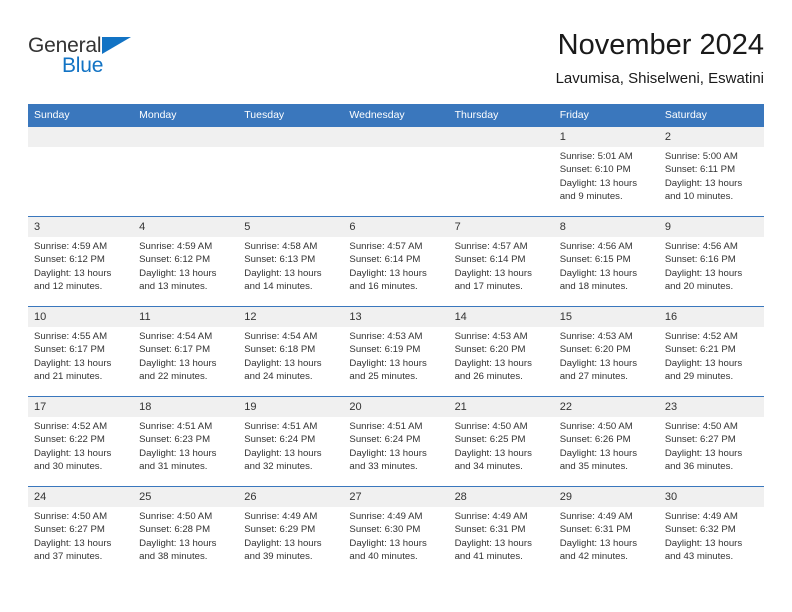 The height and width of the screenshot is (612, 792). What do you see at coordinates (81, 407) in the screenshot?
I see `calendar-day-number: 17` at bounding box center [81, 407].